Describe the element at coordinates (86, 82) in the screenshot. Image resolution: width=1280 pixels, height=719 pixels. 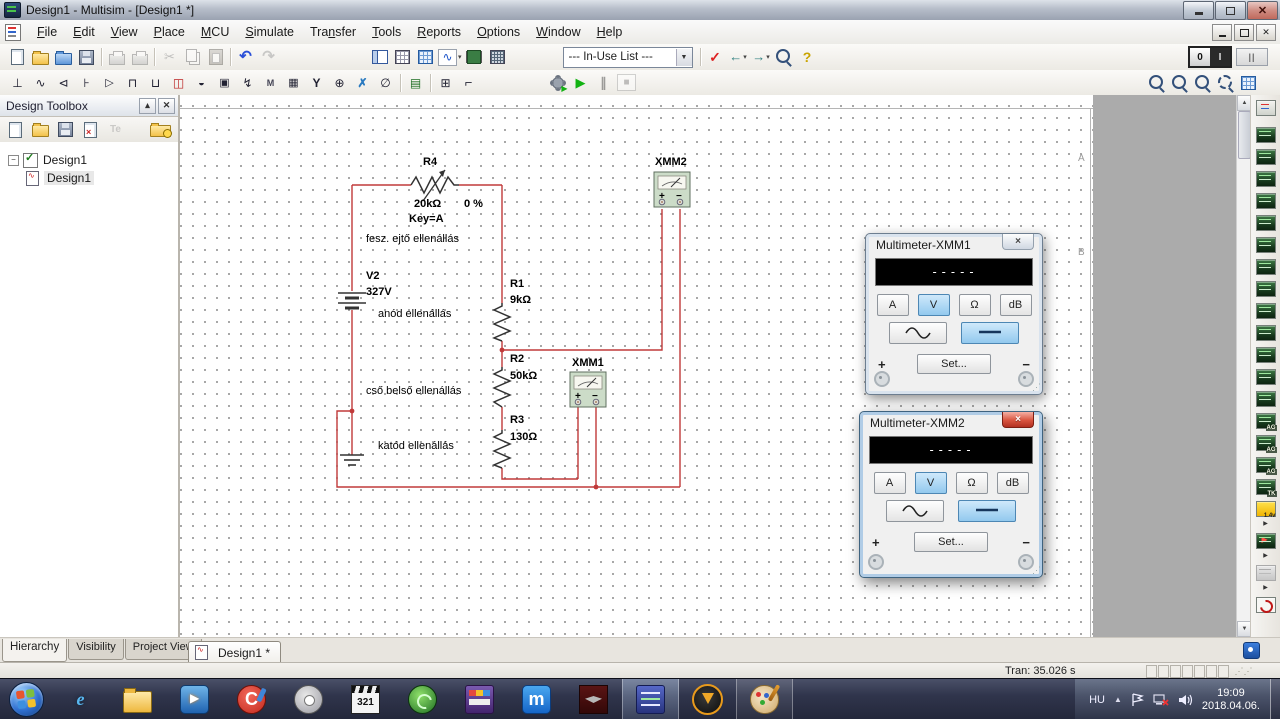
I see `place-transistor-button: ⊦` at that location.